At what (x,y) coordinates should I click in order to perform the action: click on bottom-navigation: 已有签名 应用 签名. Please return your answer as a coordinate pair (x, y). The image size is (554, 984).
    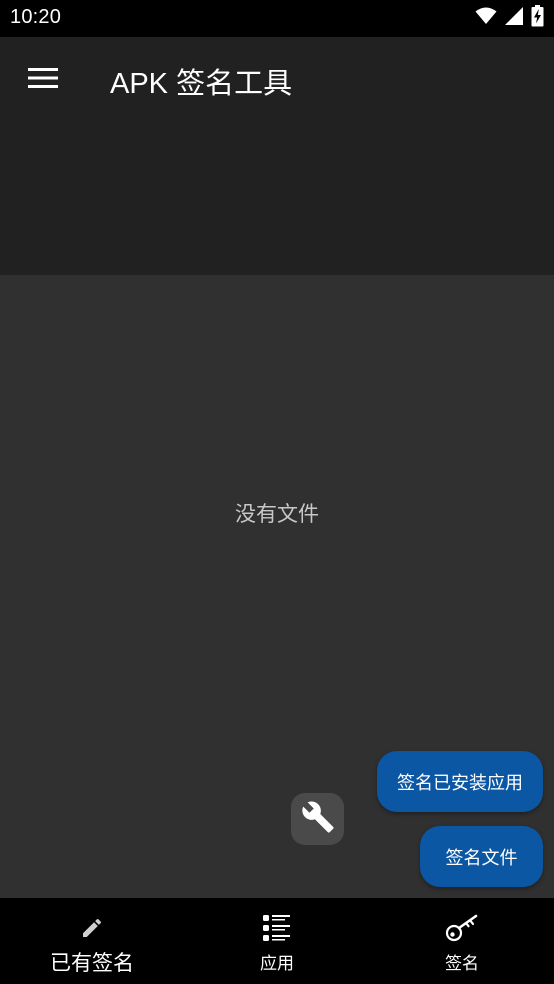
    Looking at the image, I should click on (277, 941).